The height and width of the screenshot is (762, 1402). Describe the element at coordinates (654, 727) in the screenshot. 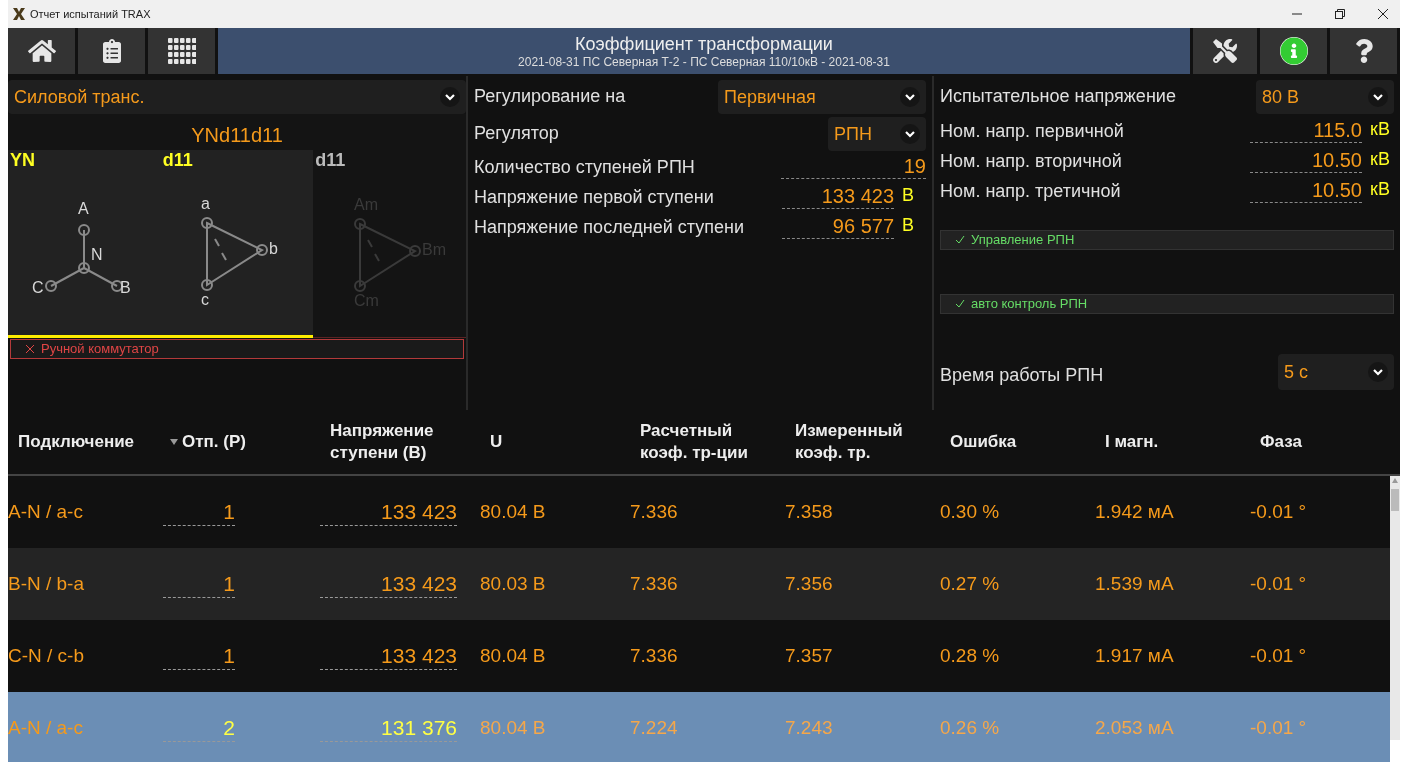

I see `table-cell-text: 7.224` at that location.